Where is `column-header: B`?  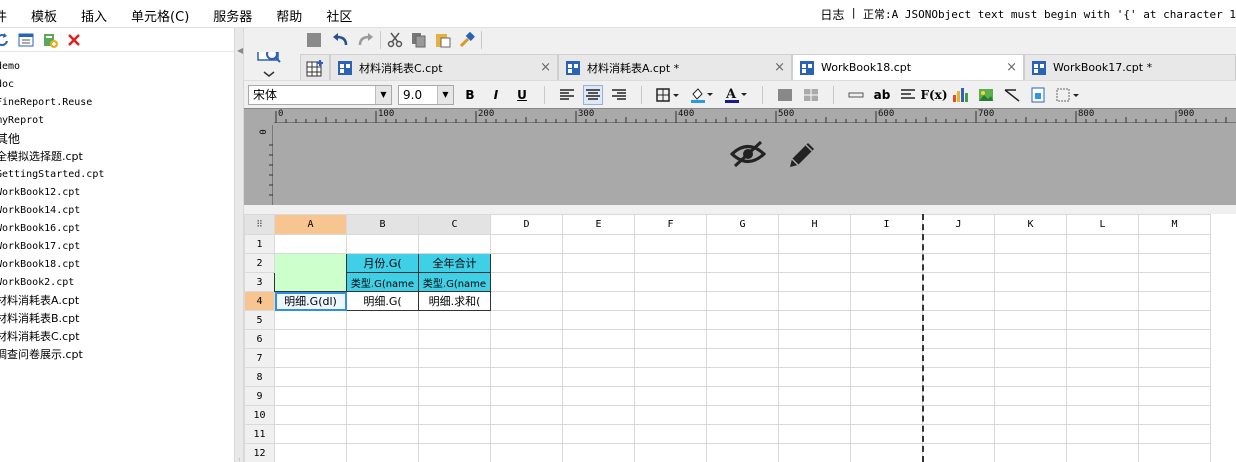
column-header: B is located at coordinates (382, 224).